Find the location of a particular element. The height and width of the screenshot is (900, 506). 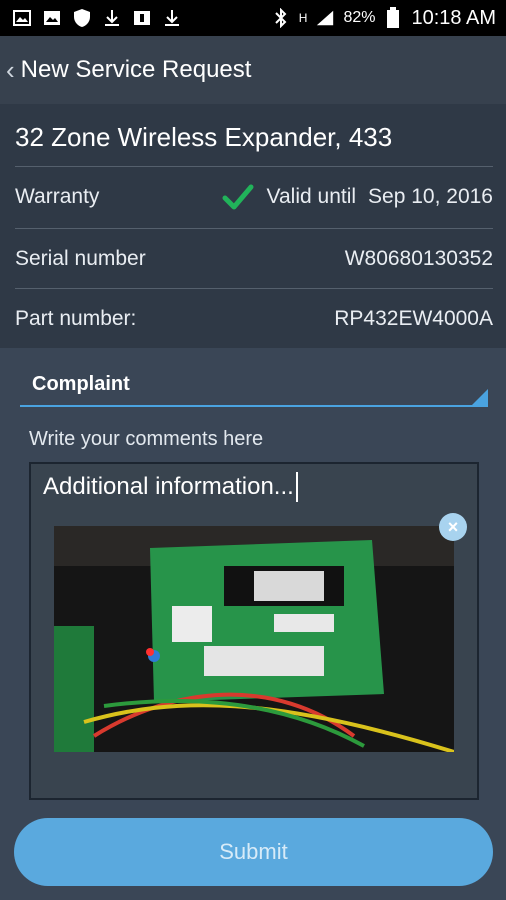

dropdown-triangle-icon is located at coordinates (480, 397).